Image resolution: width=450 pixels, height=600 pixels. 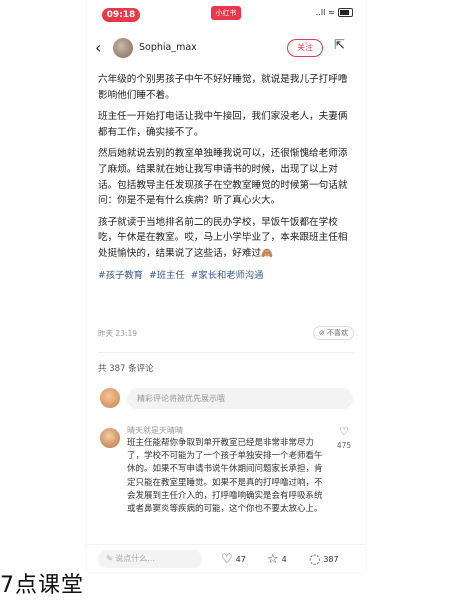 What do you see at coordinates (110, 398) in the screenshot?
I see `my-avatar` at bounding box center [110, 398].